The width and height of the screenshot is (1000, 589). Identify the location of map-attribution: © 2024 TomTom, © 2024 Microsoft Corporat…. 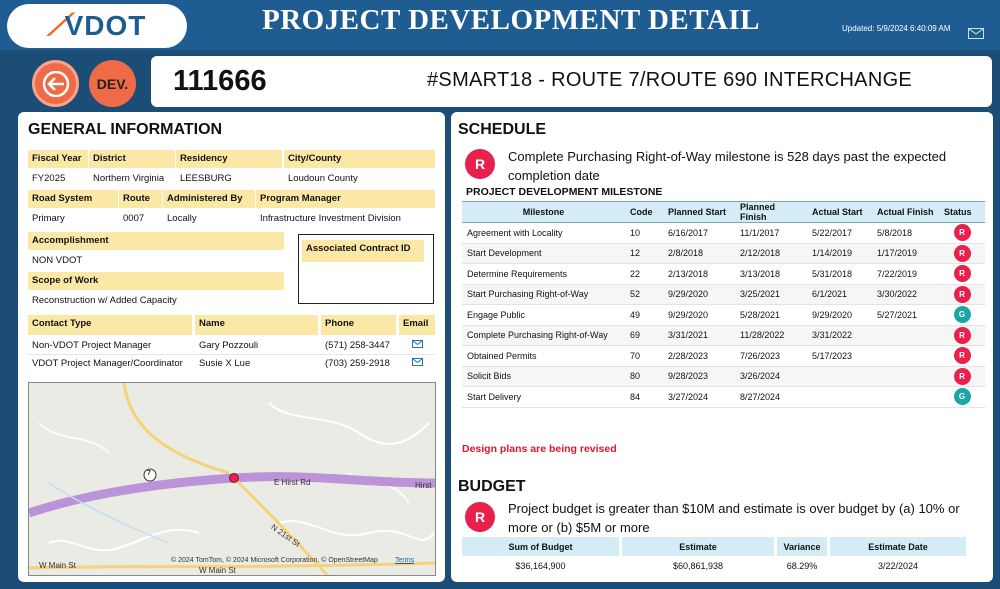
(274, 560).